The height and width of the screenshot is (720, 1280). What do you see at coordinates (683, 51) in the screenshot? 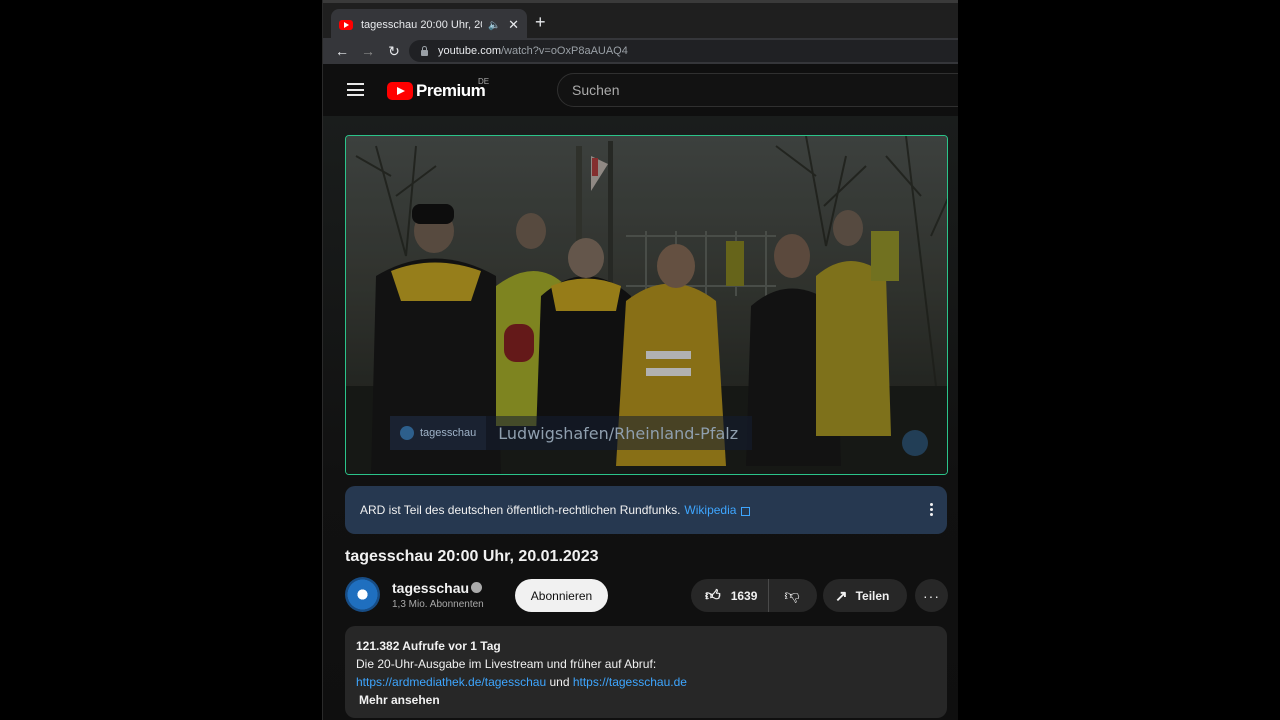
I see `url-field: youtube.com/watch?v=oOxP8aAUAQ4` at bounding box center [683, 51].